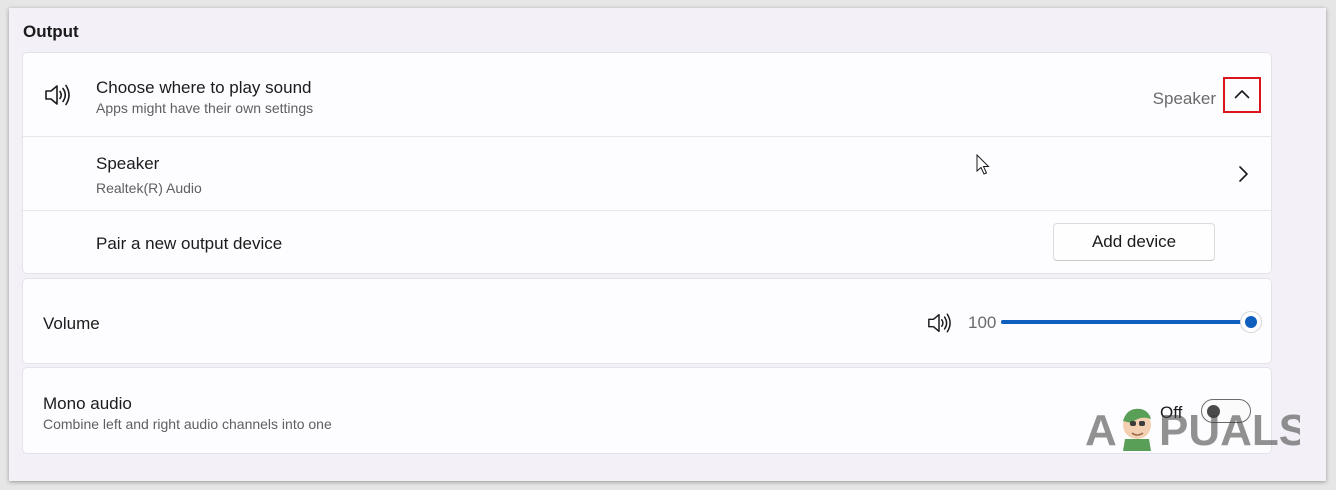  Describe the element at coordinates (983, 164) in the screenshot. I see `mouse-cursor-icon` at that location.